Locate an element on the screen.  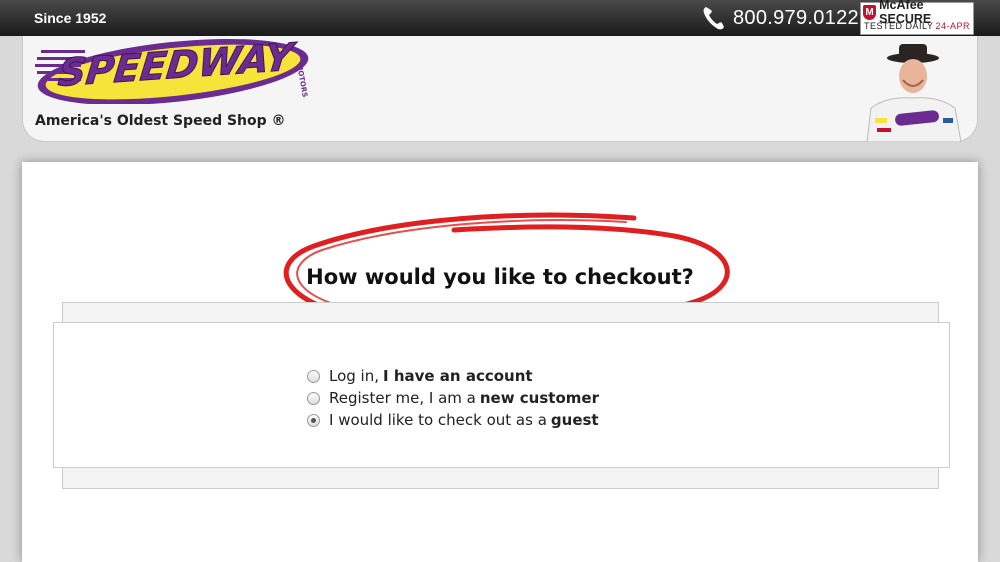
radio-register is located at coordinates (313, 398).